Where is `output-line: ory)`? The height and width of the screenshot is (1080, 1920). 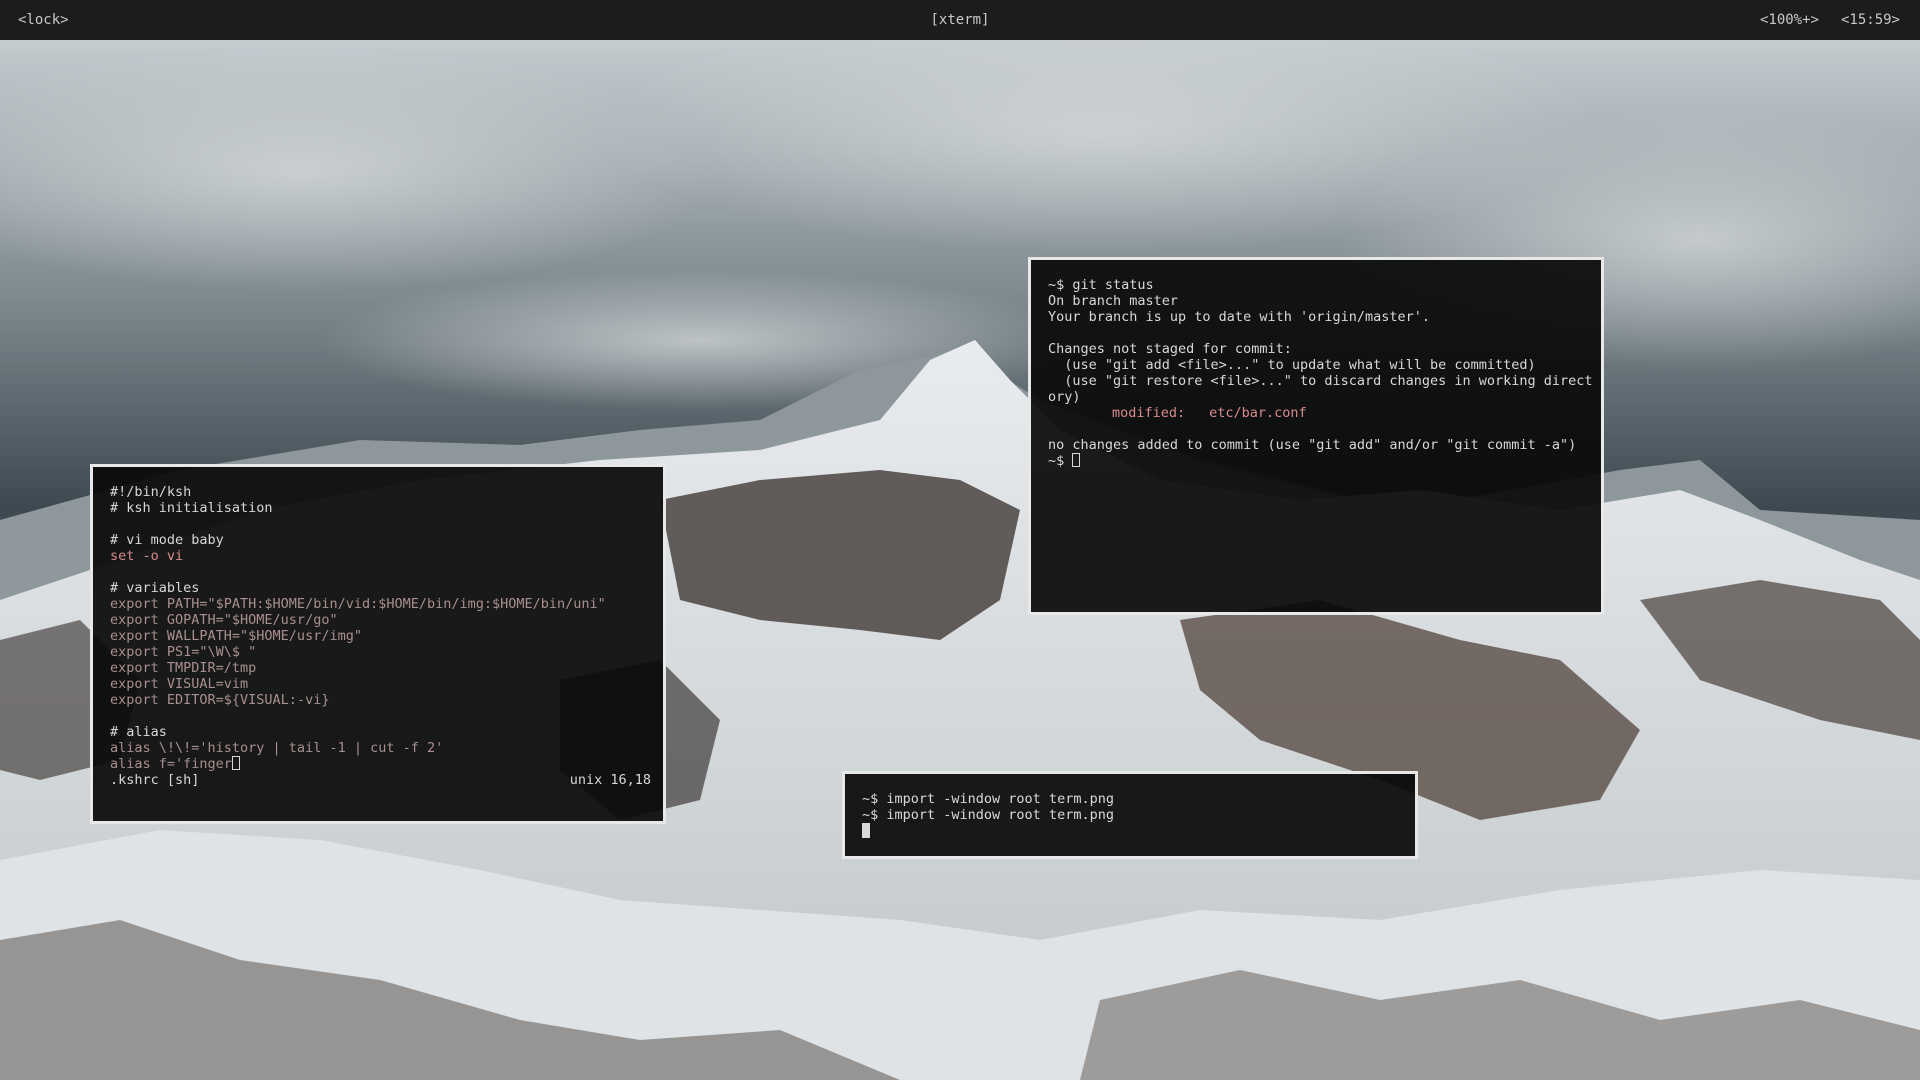
output-line: ory) is located at coordinates (1064, 397).